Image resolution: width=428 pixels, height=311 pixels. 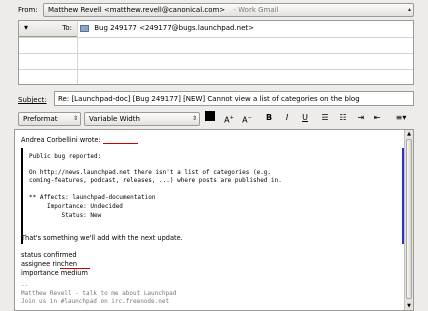 What do you see at coordinates (114, 119) in the screenshot?
I see `font-value: Variable Width` at bounding box center [114, 119].